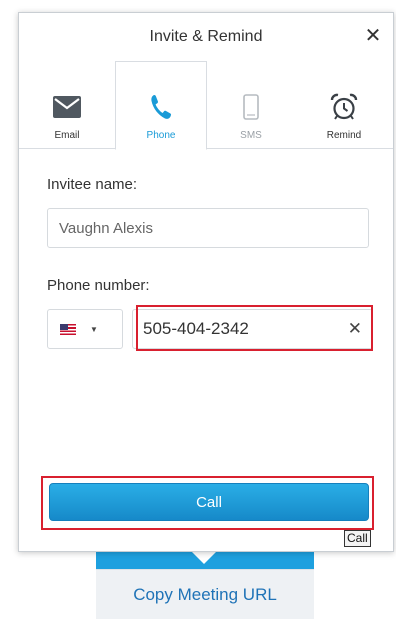 Image resolution: width=396 pixels, height=619 pixels. What do you see at coordinates (357, 538) in the screenshot?
I see `call-tooltip: Call` at bounding box center [357, 538].